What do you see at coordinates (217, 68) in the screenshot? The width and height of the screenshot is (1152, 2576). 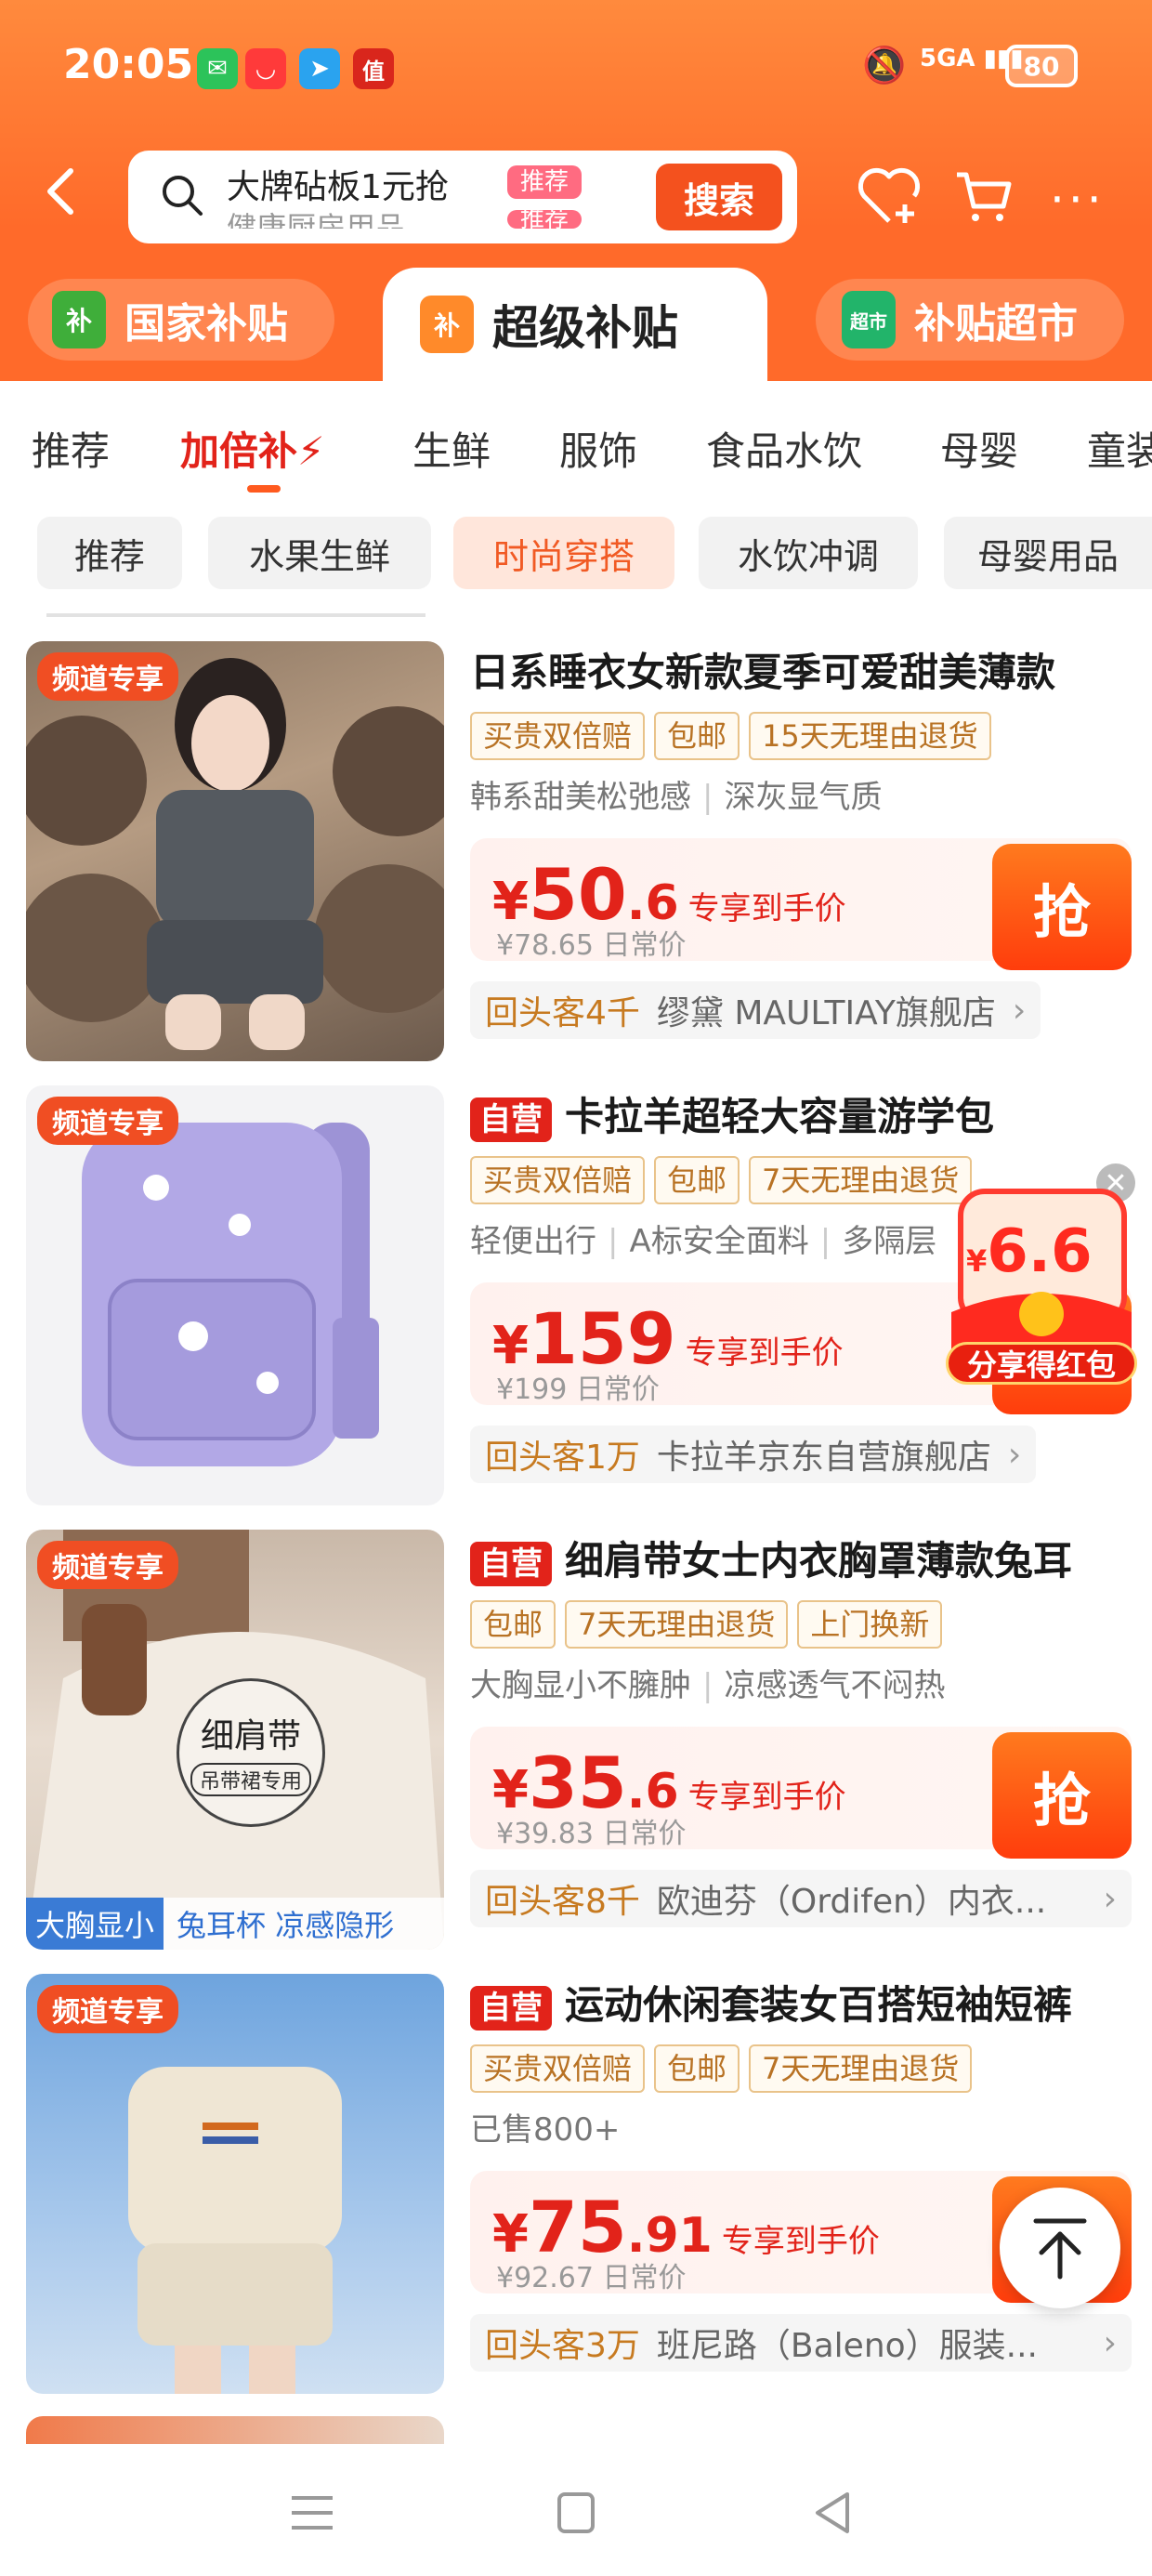 I see `wechat-icon: ✉` at bounding box center [217, 68].